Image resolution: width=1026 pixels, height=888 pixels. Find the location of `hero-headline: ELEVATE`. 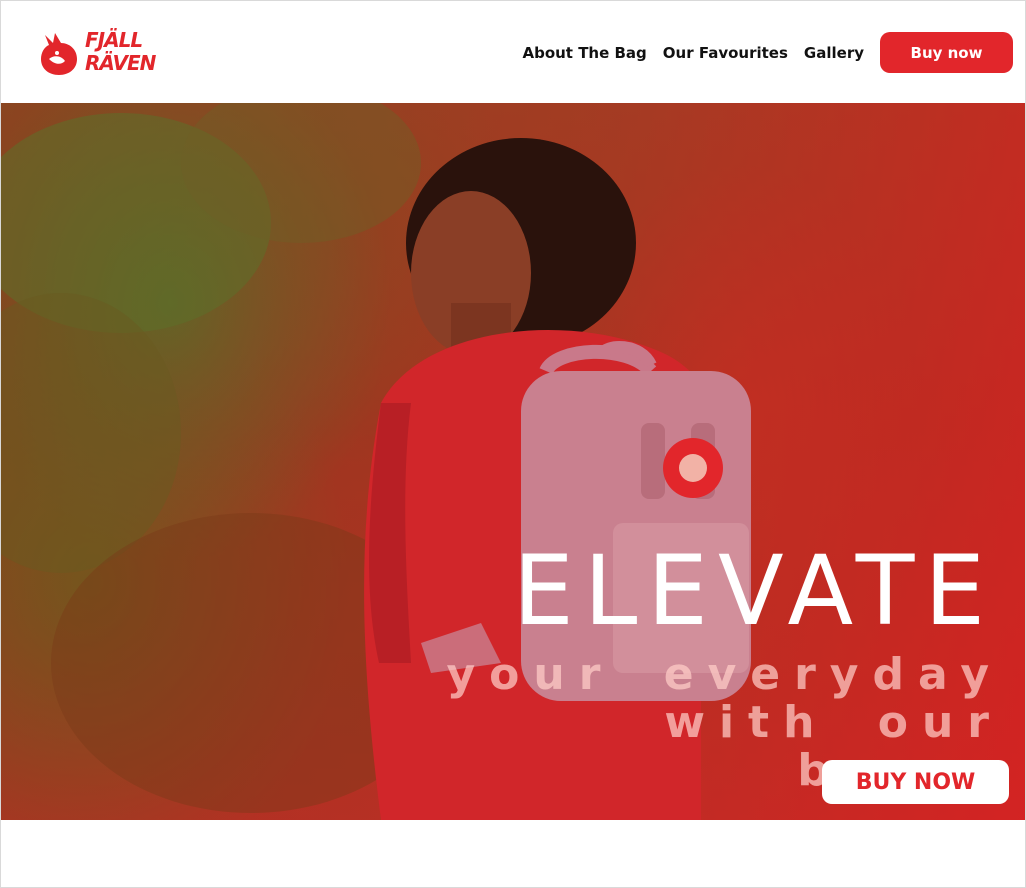

hero-headline: ELEVATE is located at coordinates (754, 591).